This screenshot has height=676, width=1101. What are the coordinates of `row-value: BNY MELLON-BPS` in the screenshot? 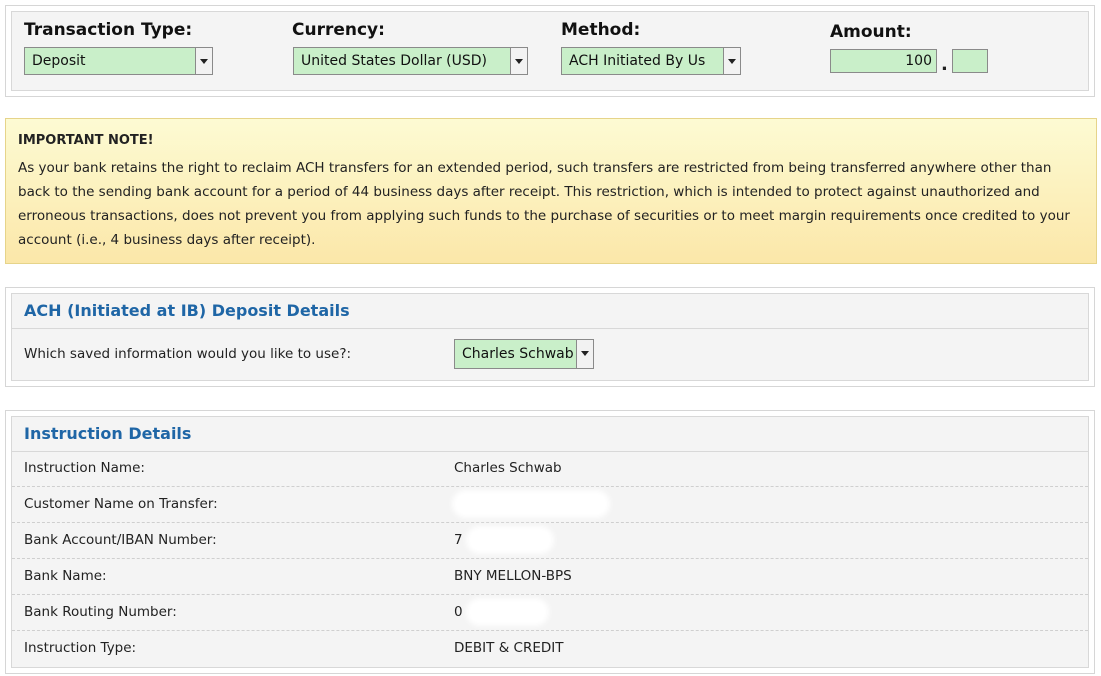 It's located at (513, 576).